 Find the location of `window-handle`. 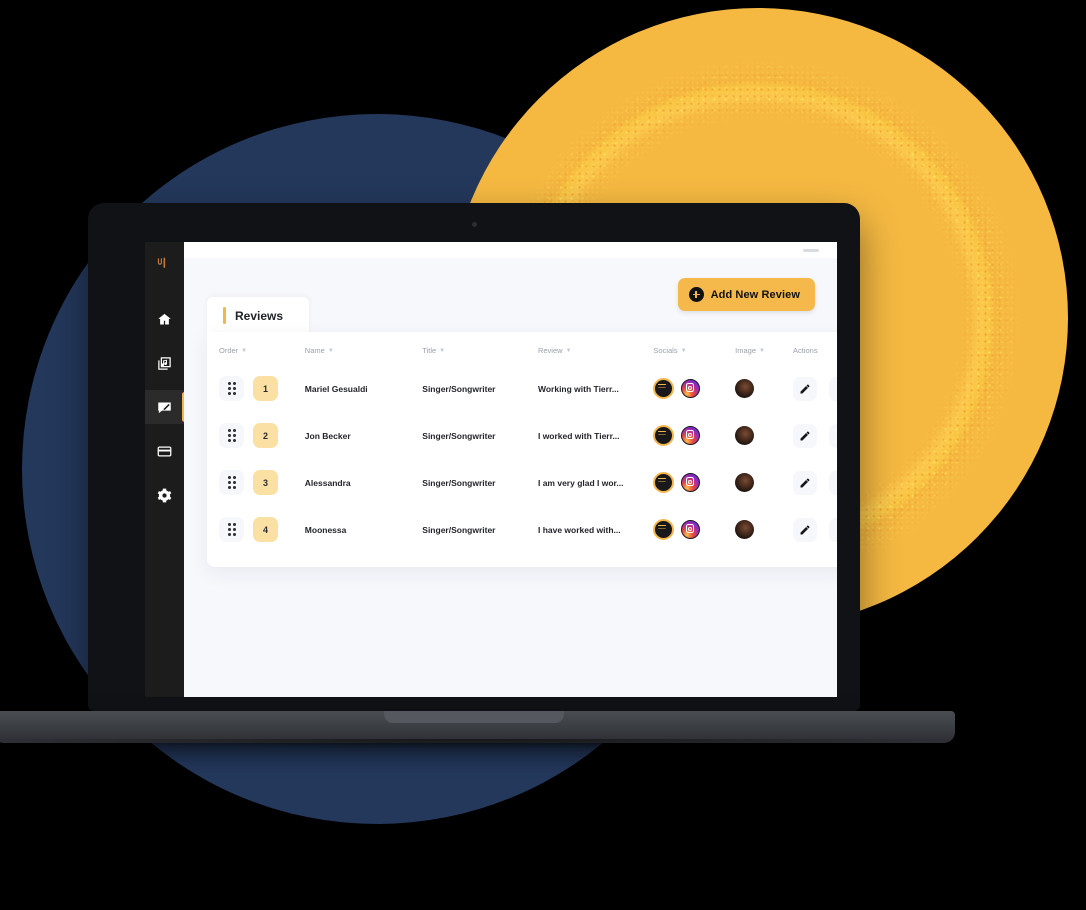

window-handle is located at coordinates (811, 250).